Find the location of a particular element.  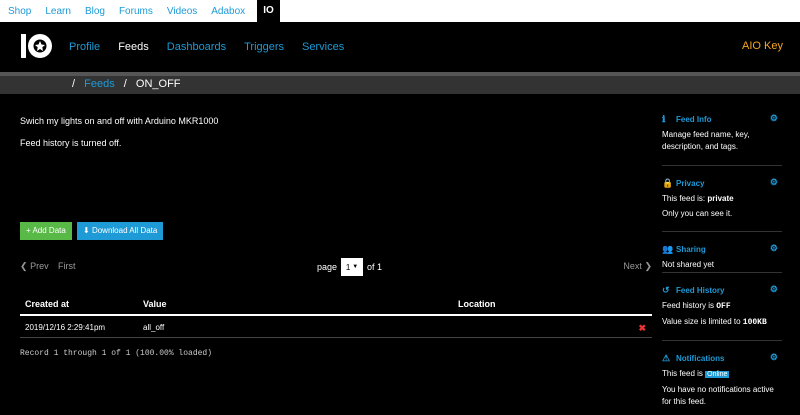

feed-history-state: Feed history is OFF is located at coordinates (722, 306).